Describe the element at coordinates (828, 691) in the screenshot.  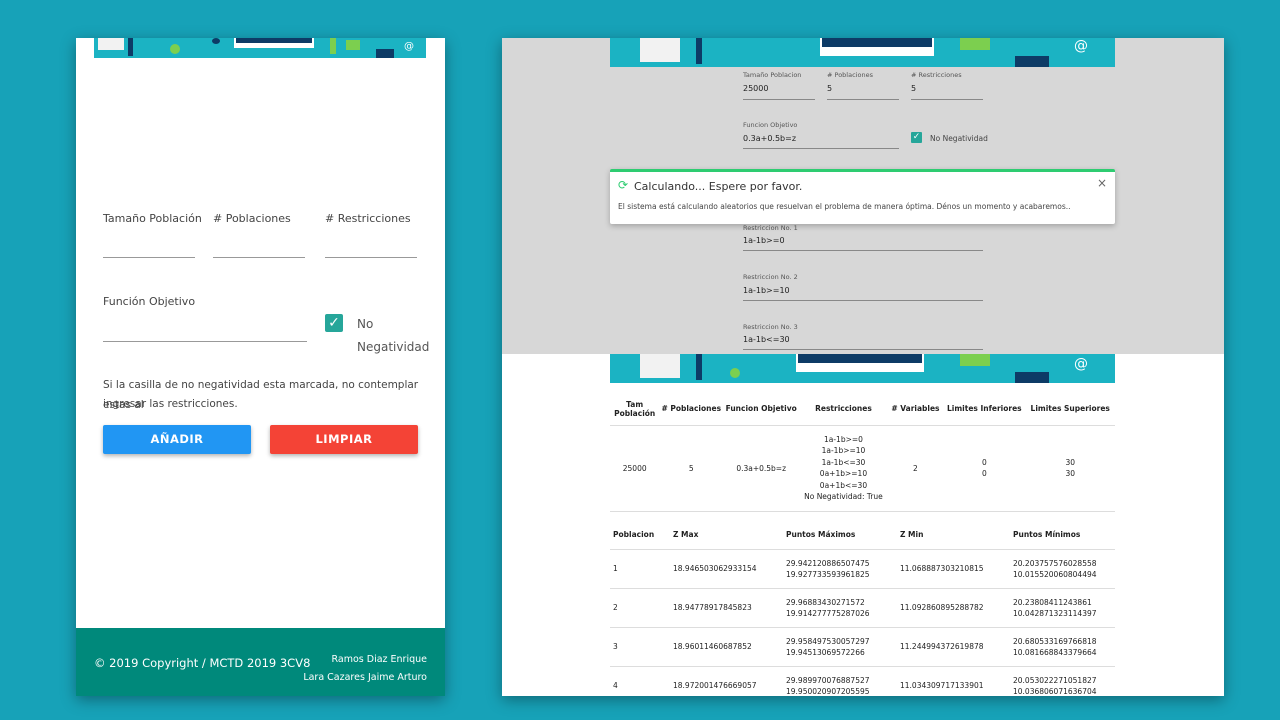
I see `point-value: 19.950020907205595` at that location.